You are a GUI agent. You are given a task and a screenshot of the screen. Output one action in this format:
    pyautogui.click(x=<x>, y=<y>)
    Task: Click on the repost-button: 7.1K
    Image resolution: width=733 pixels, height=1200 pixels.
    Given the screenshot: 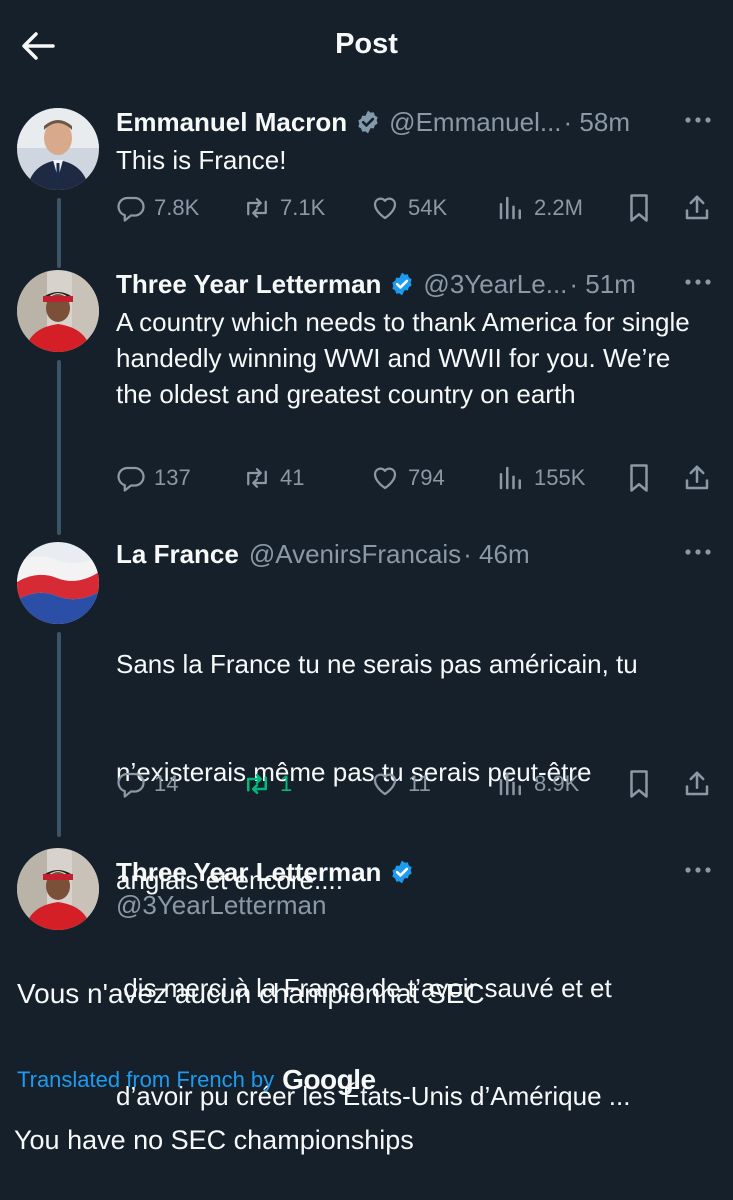 What is the action you would take?
    pyautogui.click(x=283, y=208)
    